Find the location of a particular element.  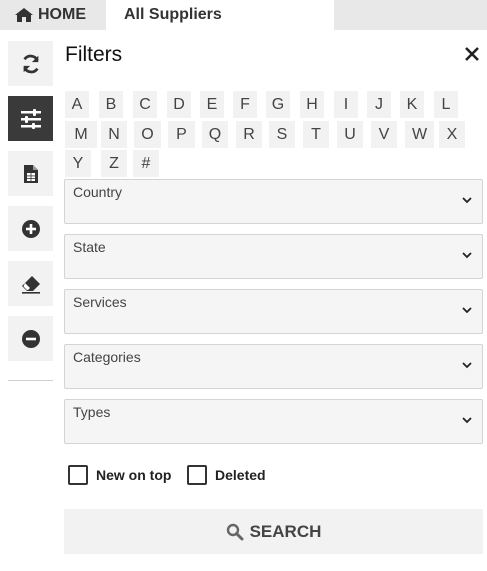

new-on-top-checkbox: New on top is located at coordinates (119, 475).